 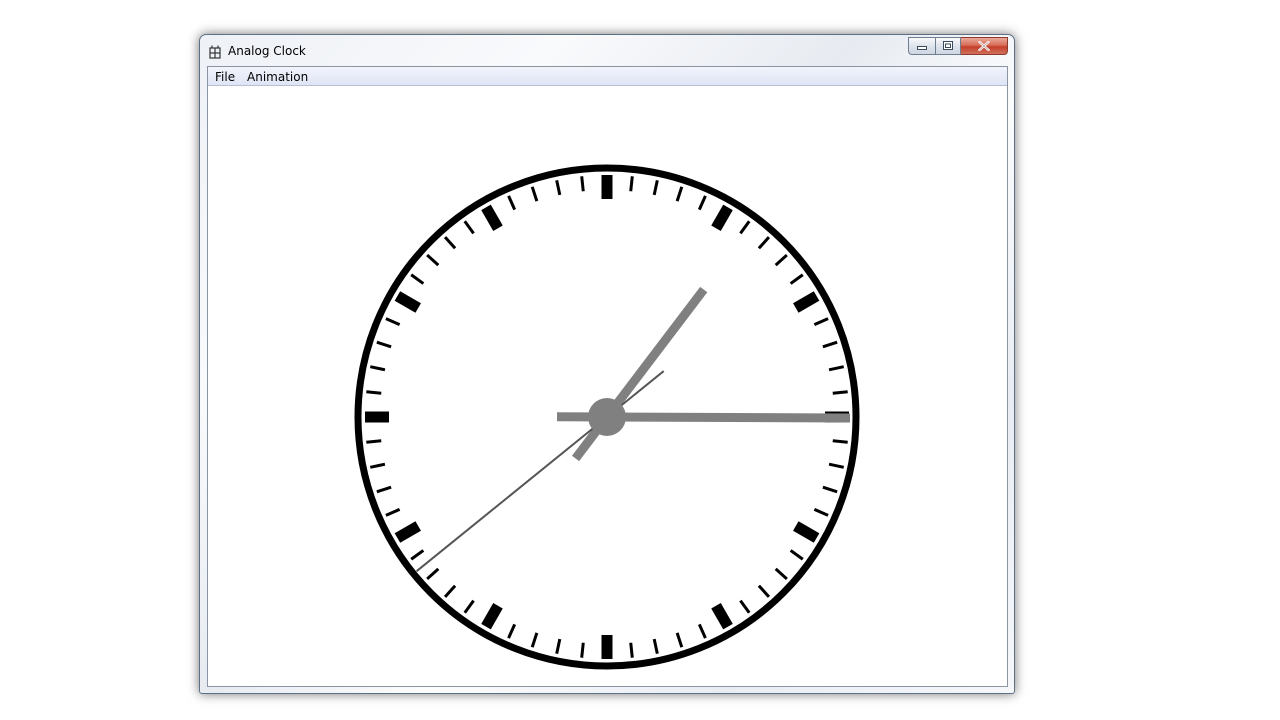 I want to click on maximize-icon, so click(x=947, y=45).